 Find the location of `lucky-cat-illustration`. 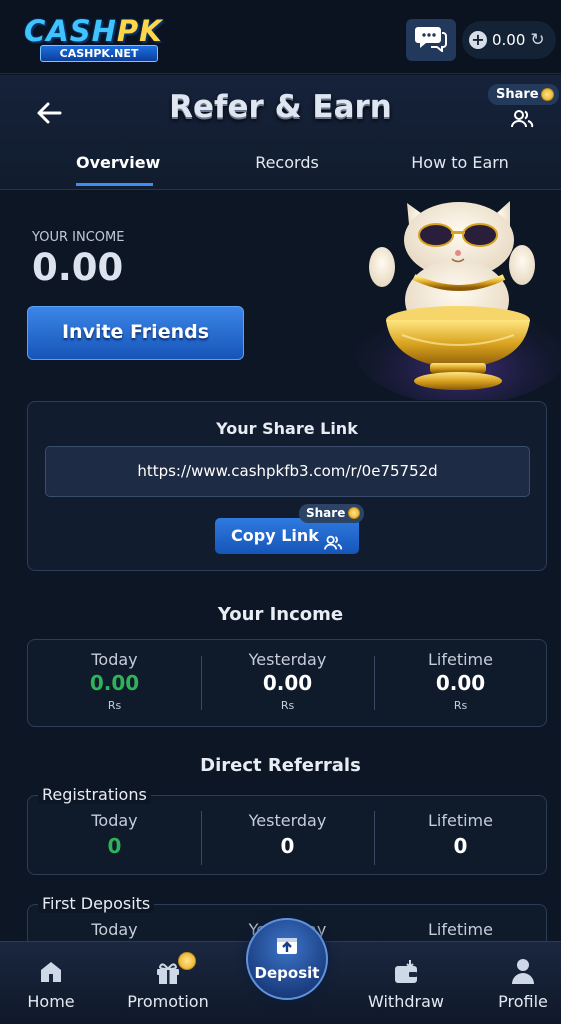

lucky-cat-illustration is located at coordinates (456, 300).